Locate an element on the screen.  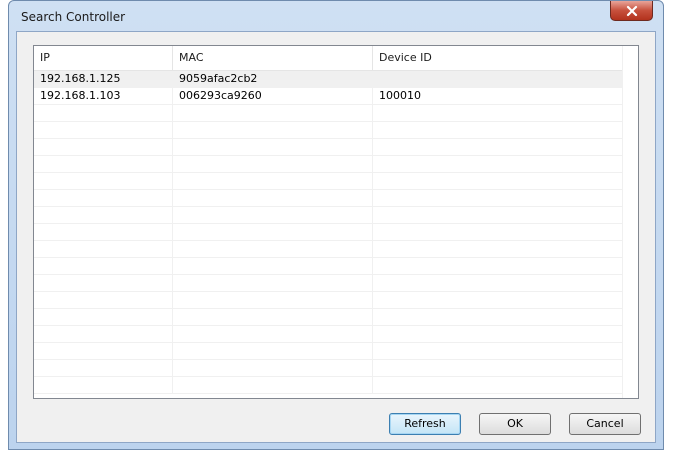
close-icon is located at coordinates (631, 10).